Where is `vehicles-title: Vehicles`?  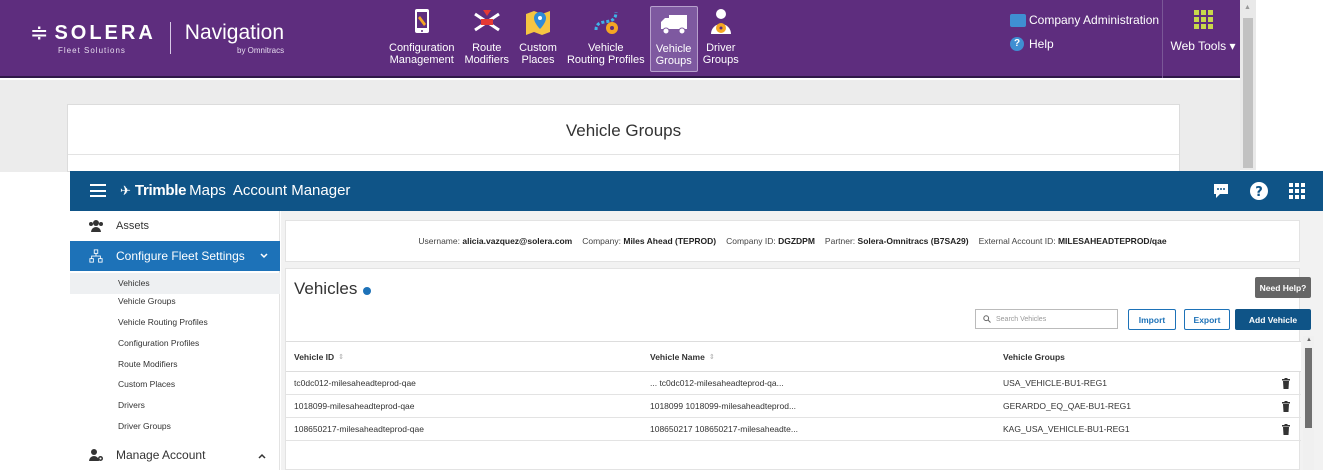
vehicles-title: Vehicles is located at coordinates (333, 289).